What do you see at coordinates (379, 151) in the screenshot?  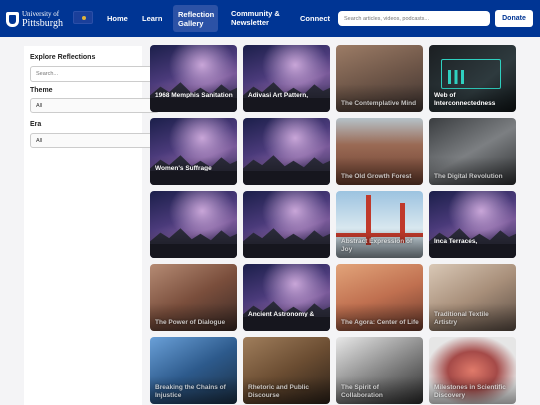 I see `gallery-tile: The Old Growth Forest` at bounding box center [379, 151].